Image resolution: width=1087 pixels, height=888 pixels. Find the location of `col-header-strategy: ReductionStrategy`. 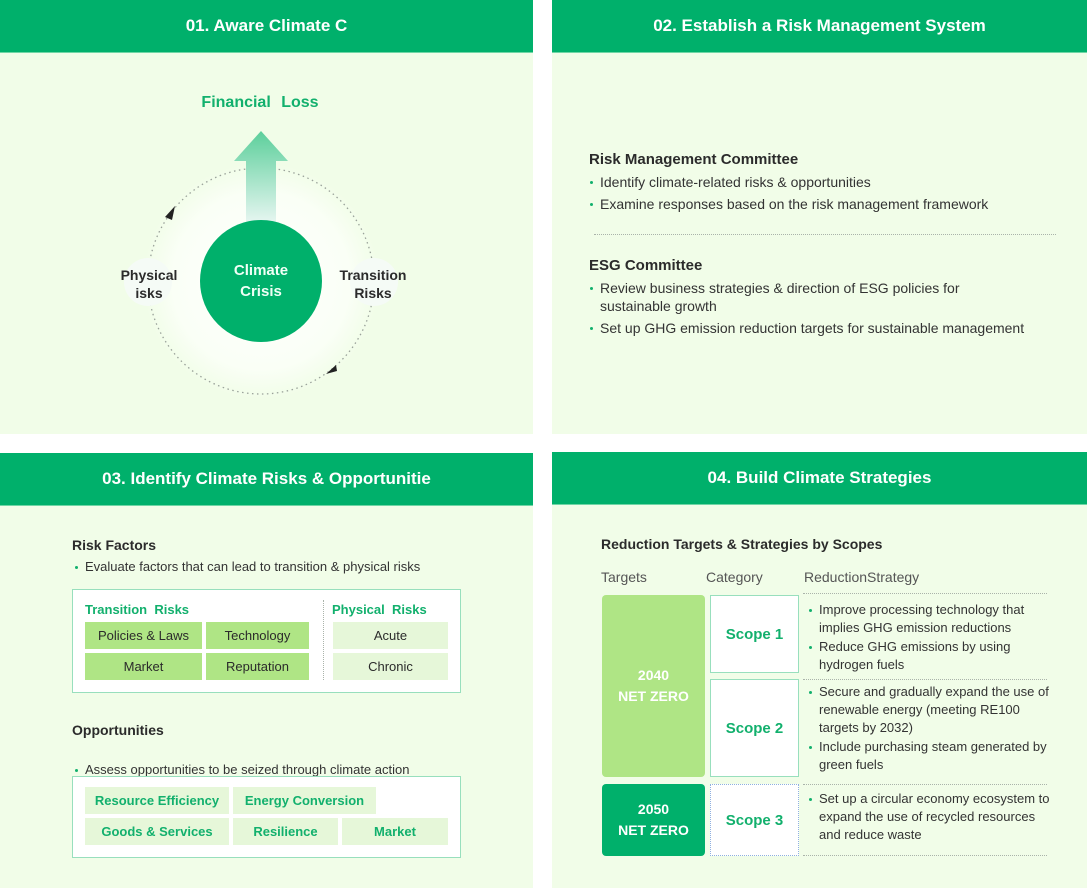

col-header-strategy: ReductionStrategy is located at coordinates (862, 577).